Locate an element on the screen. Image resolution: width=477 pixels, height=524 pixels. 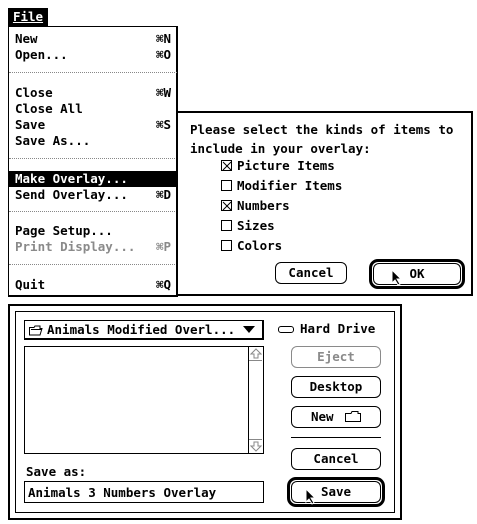
option-label: Modifier Items is located at coordinates (290, 185).